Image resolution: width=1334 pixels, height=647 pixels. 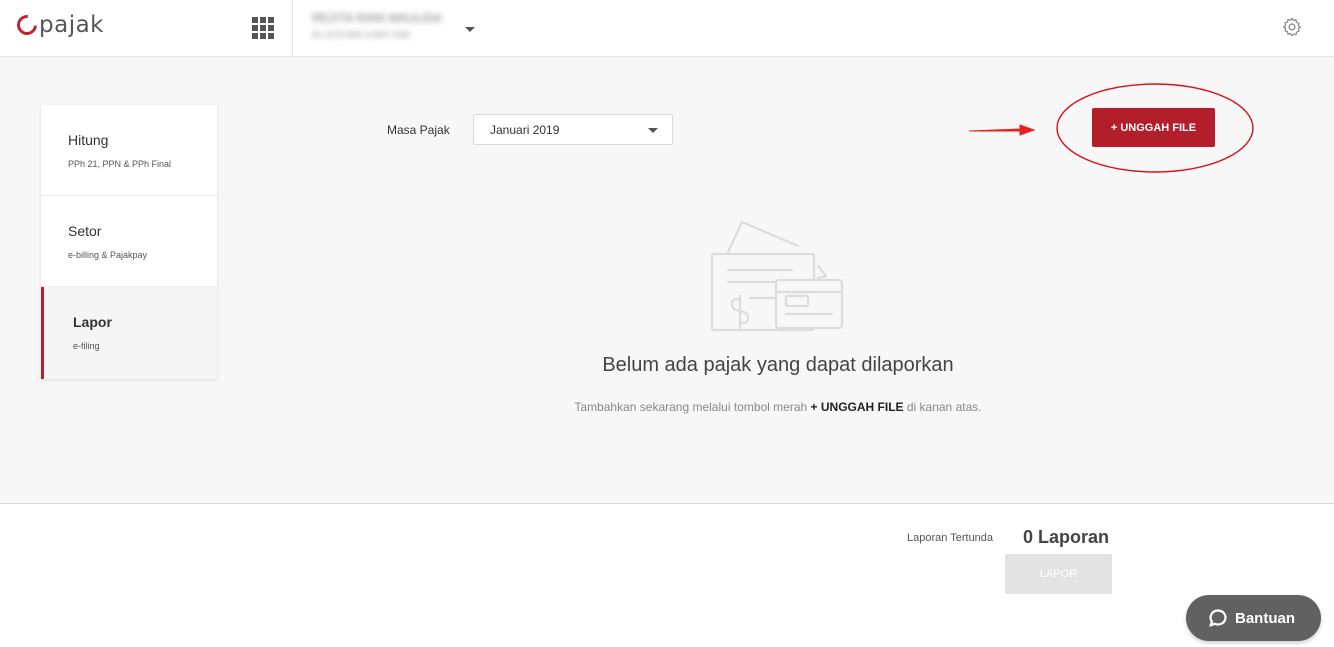 What do you see at coordinates (857, 407) in the screenshot?
I see `empty-state-subtitle-strong: + UNGGAH FILE` at bounding box center [857, 407].